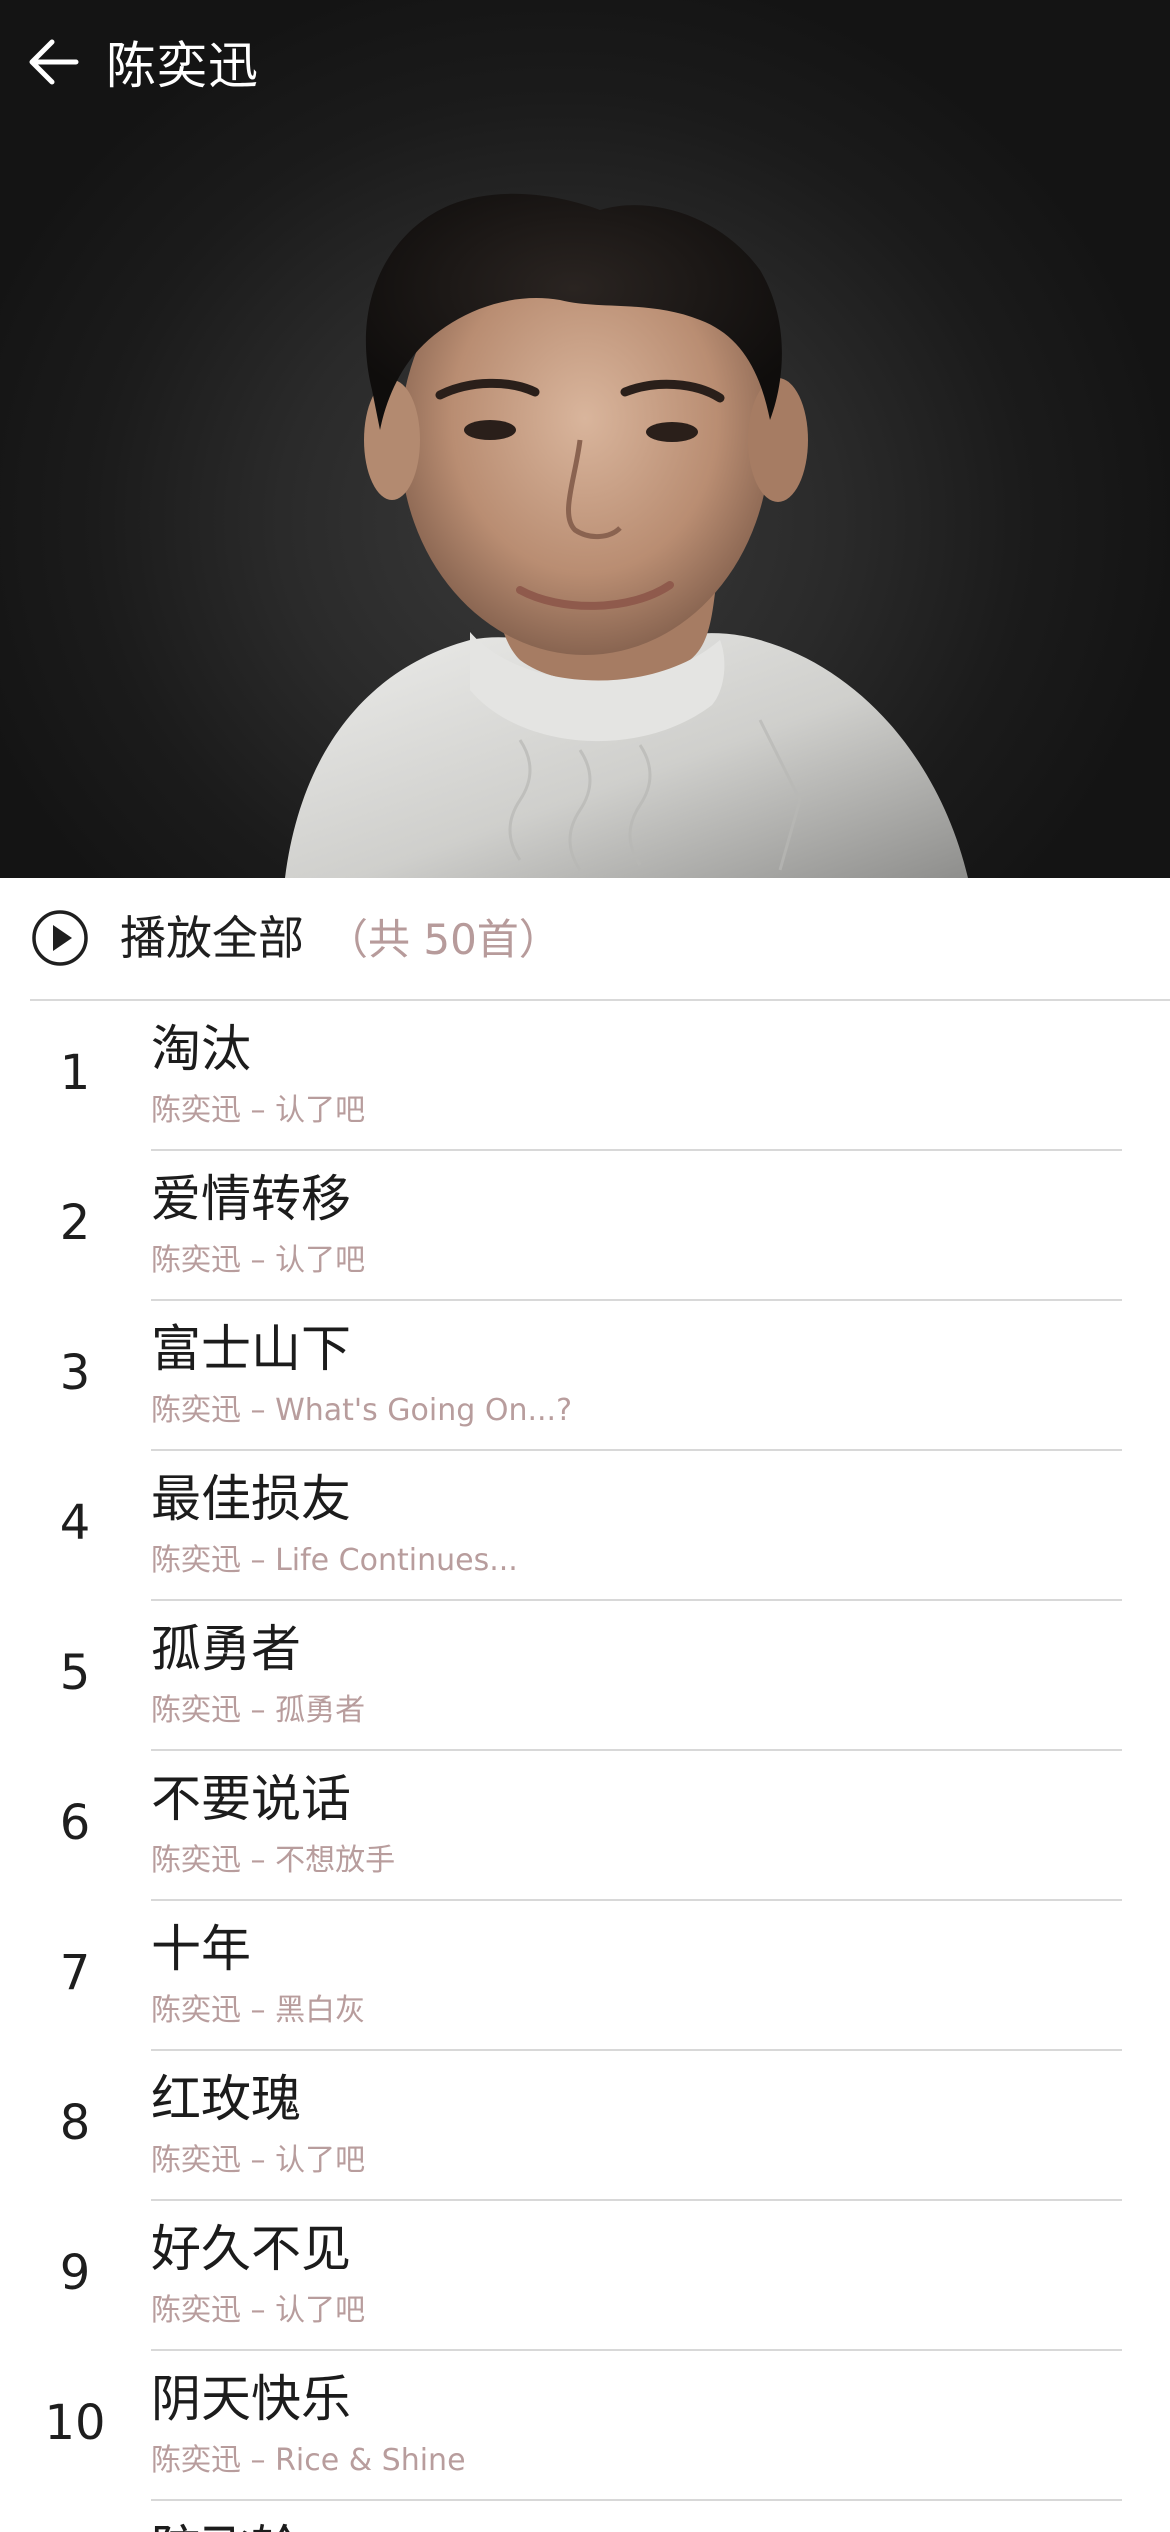  What do you see at coordinates (585, 1376) in the screenshot?
I see `song-row: 3 富士山下 陈奕迅 – What's Going On...?` at bounding box center [585, 1376].